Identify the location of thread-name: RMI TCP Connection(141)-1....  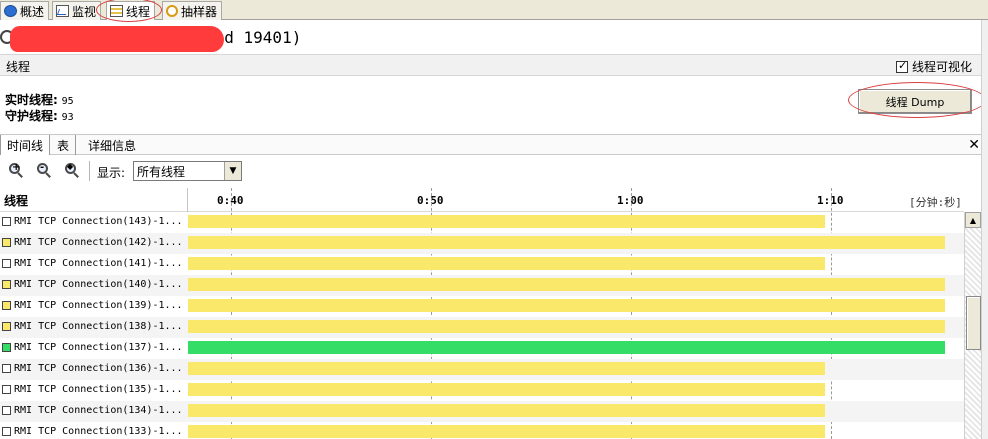
(92, 263).